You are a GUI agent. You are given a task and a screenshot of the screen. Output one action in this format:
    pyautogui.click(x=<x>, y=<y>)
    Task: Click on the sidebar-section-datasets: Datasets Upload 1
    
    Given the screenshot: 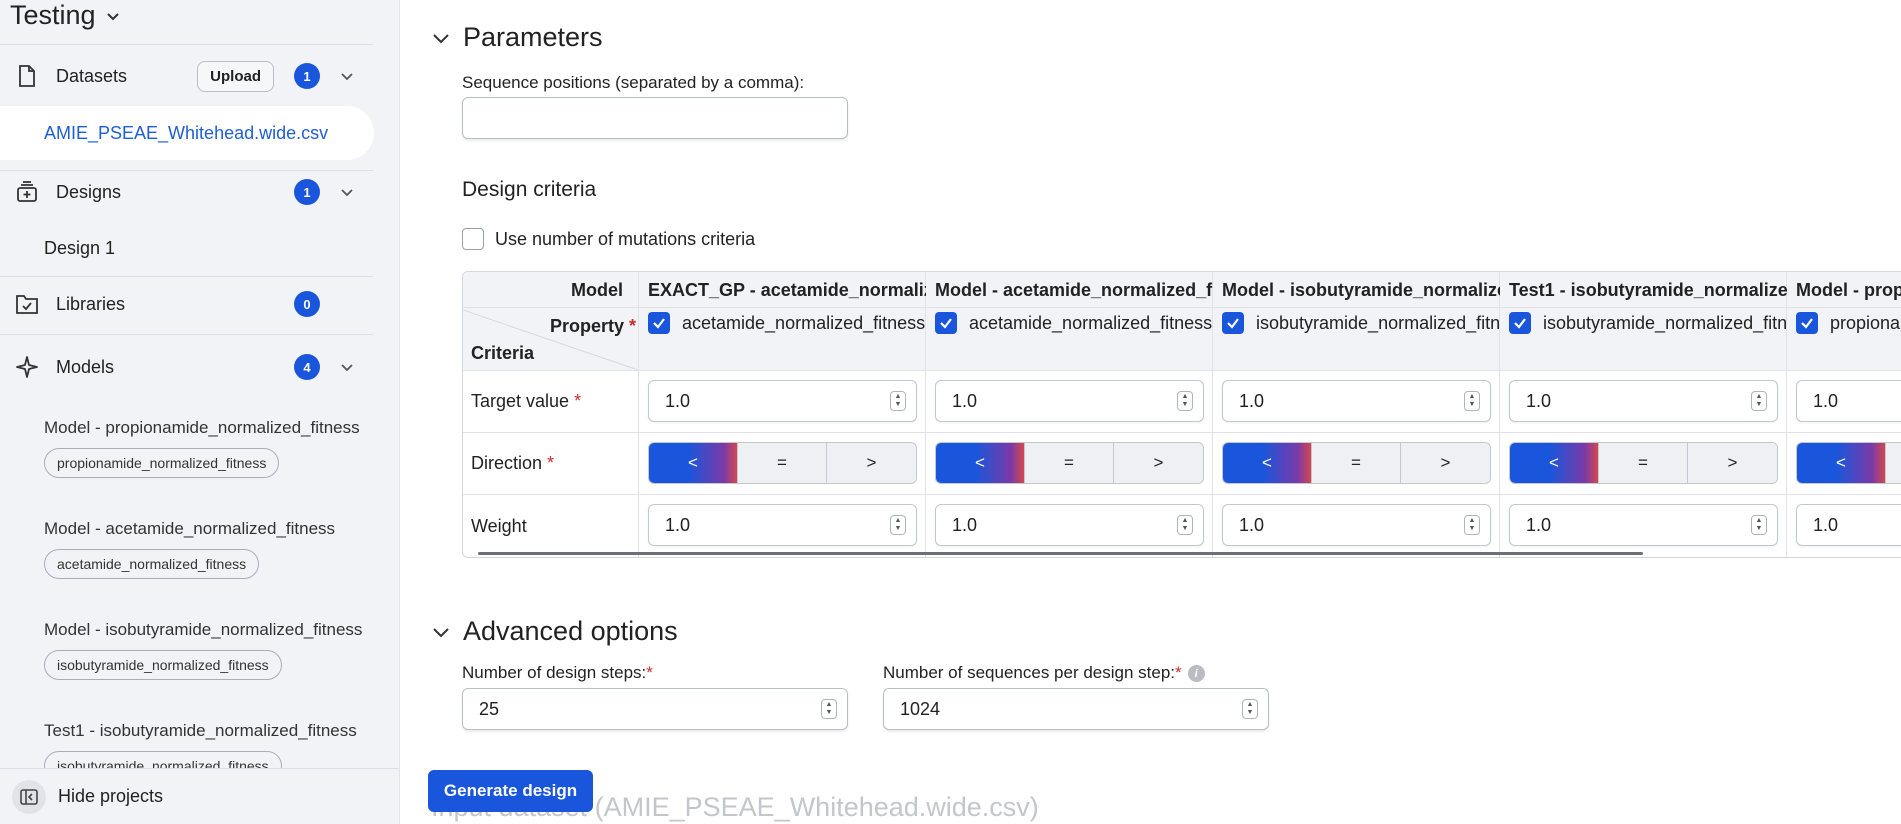 What is the action you would take?
    pyautogui.click(x=184, y=76)
    